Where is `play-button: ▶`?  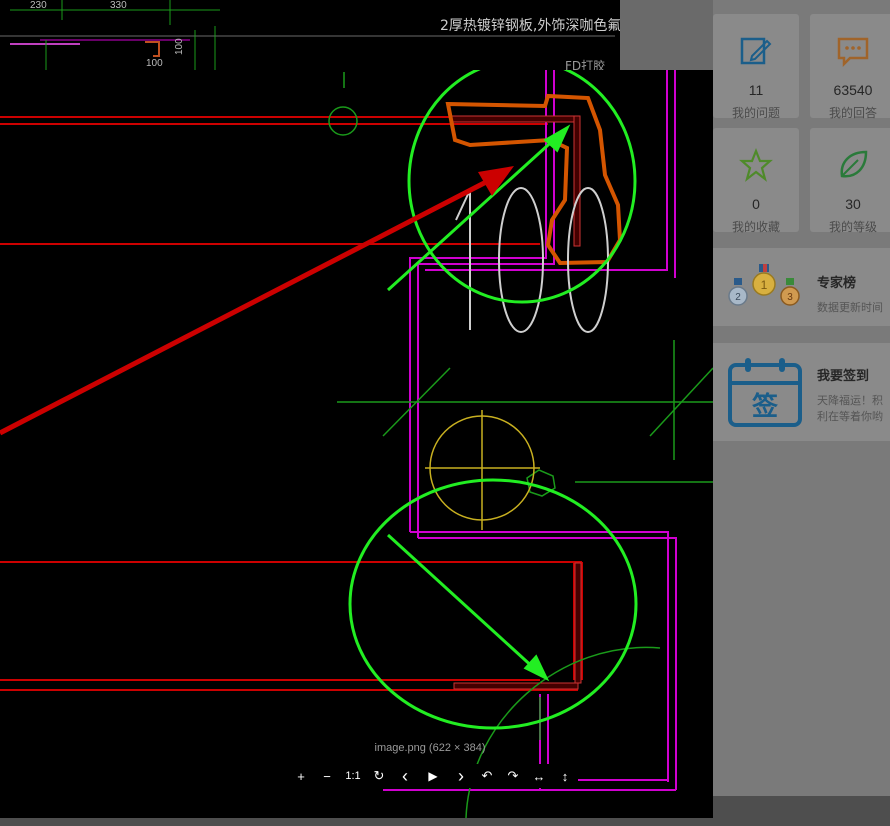 play-button: ▶ is located at coordinates (433, 776).